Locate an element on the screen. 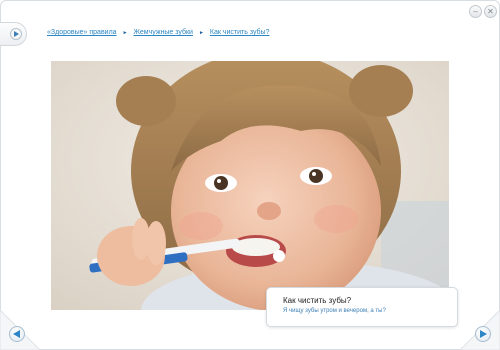 This screenshot has width=500, height=350. corner-decoration is located at coordinates (20, 329).